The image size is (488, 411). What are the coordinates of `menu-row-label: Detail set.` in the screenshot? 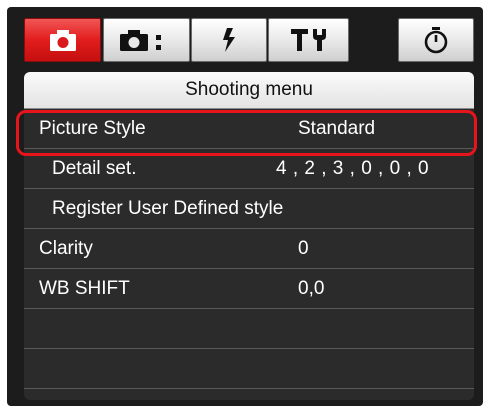 It's located at (94, 168).